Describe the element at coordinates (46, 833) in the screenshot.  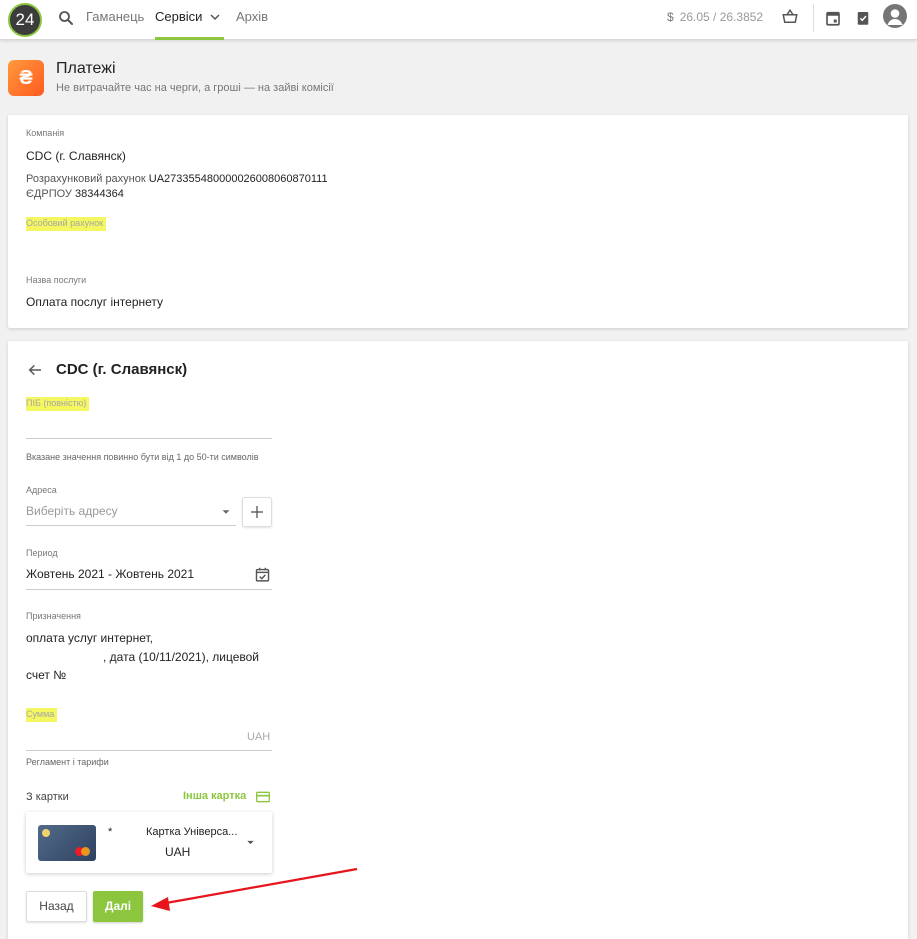
I see `card-chip-icon` at that location.